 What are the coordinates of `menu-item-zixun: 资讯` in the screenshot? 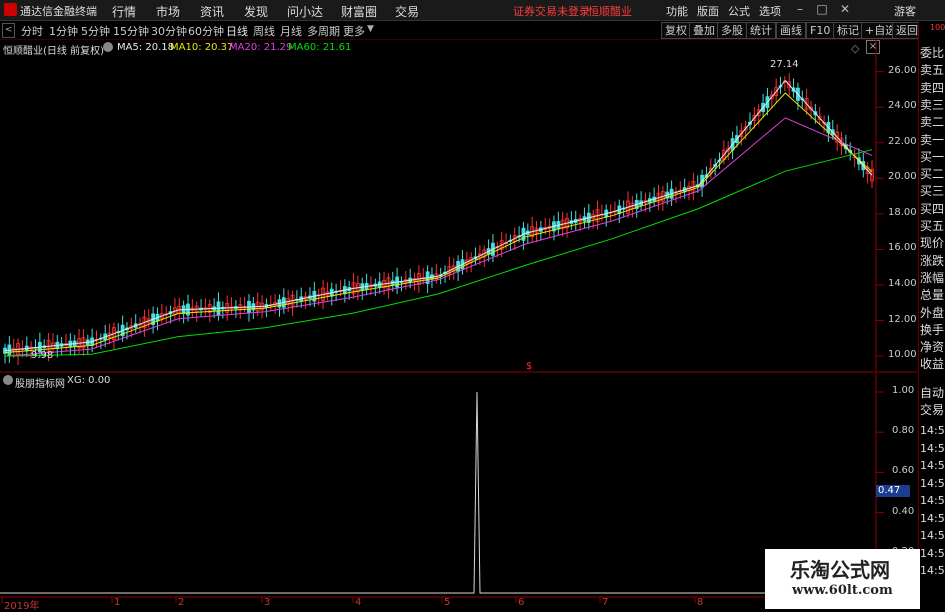 It's located at (212, 11).